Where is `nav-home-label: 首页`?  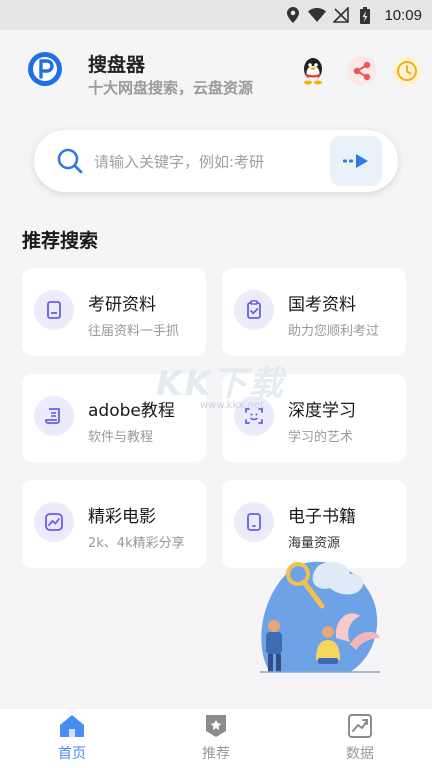
nav-home-label: 首页 is located at coordinates (72, 754).